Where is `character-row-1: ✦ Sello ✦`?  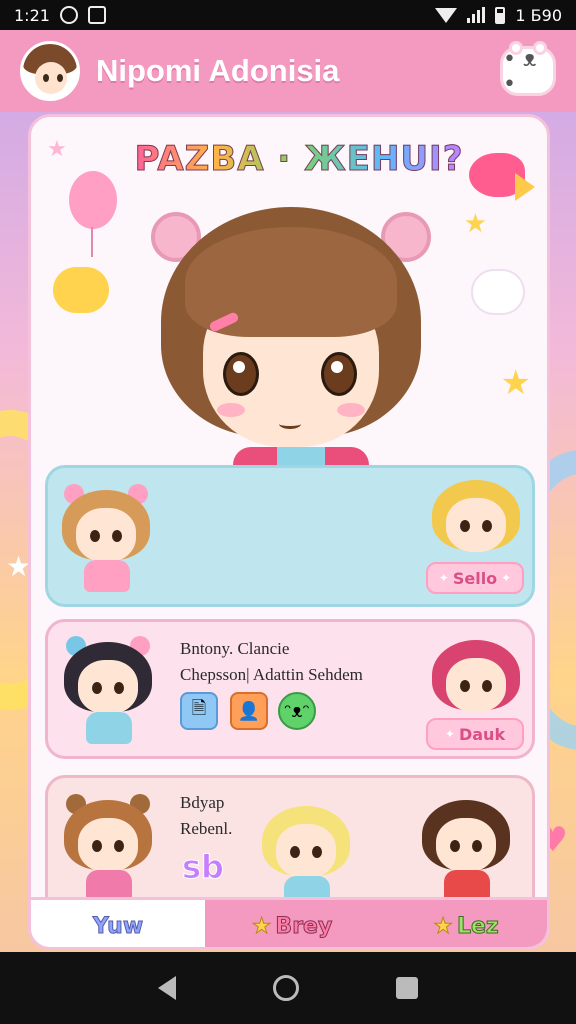 character-row-1: ✦ Sello ✦ is located at coordinates (290, 536).